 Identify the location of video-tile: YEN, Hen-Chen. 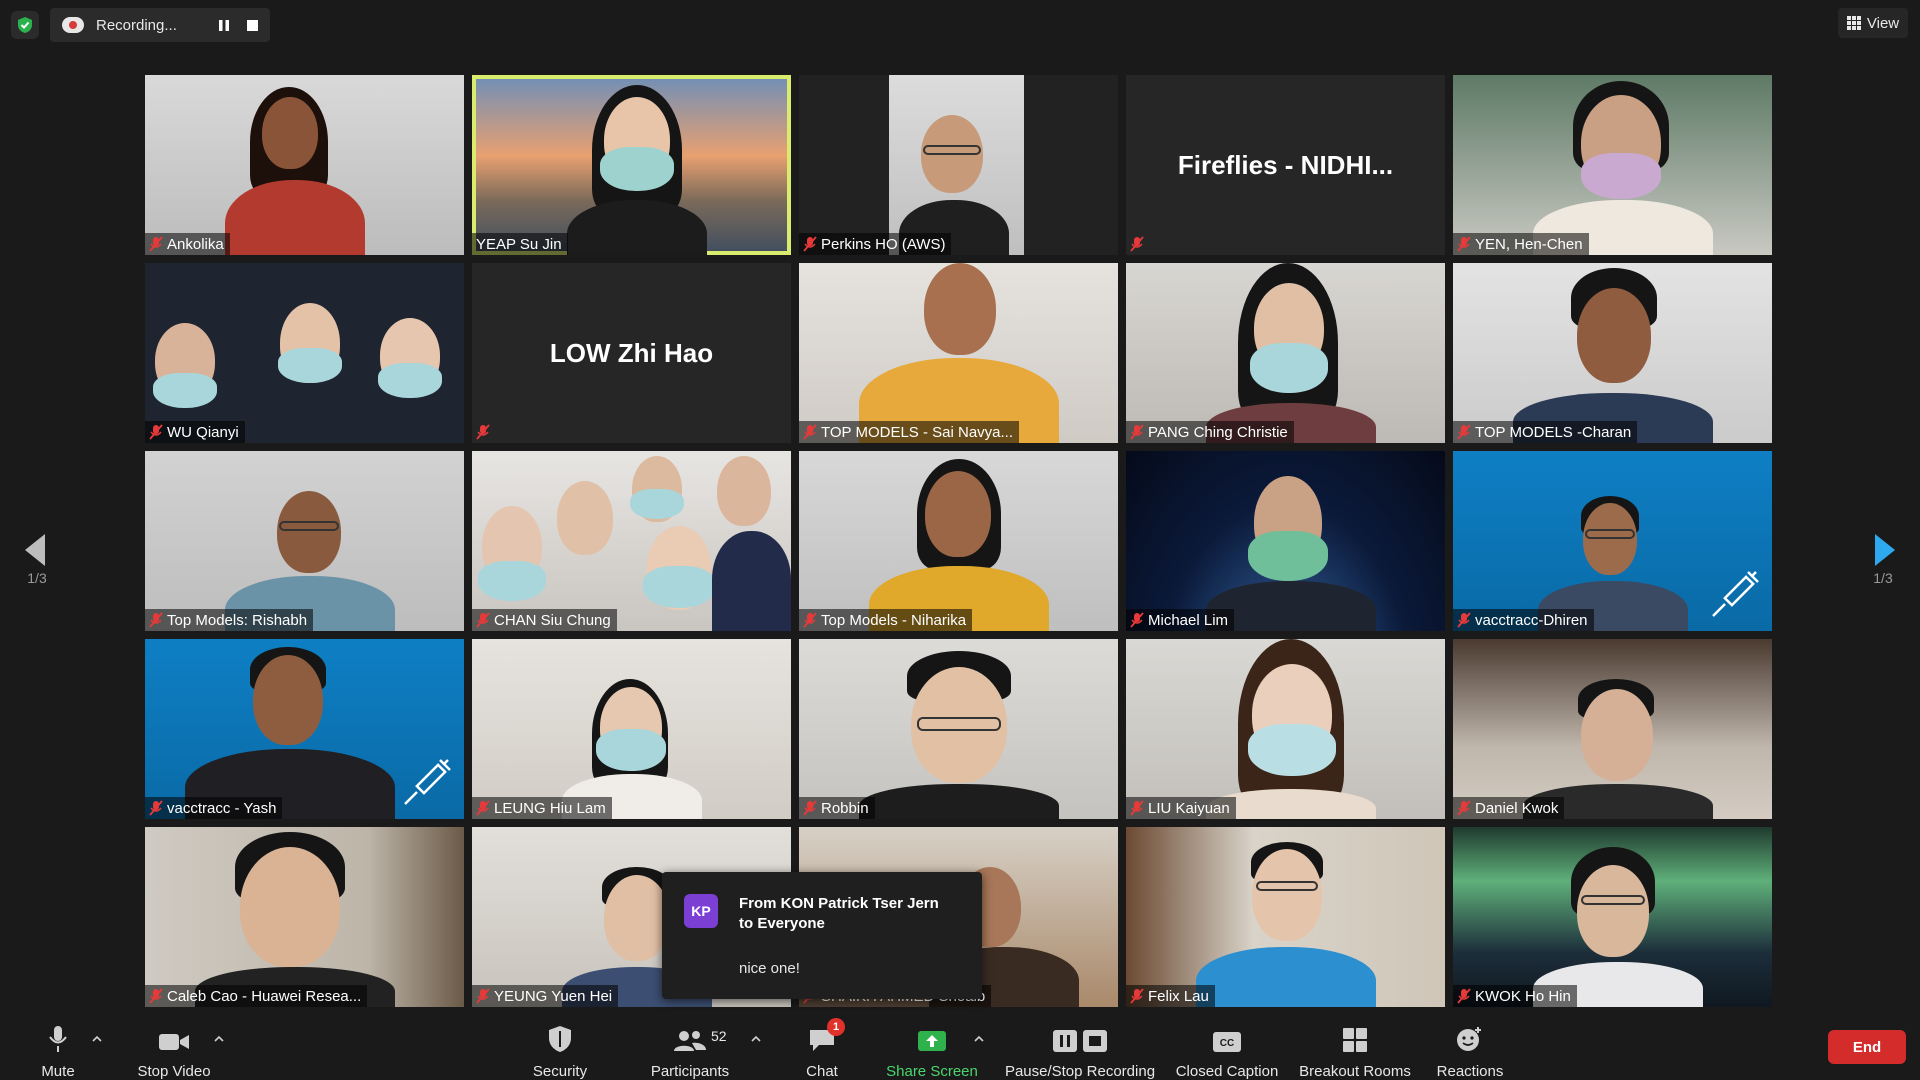
(1612, 165).